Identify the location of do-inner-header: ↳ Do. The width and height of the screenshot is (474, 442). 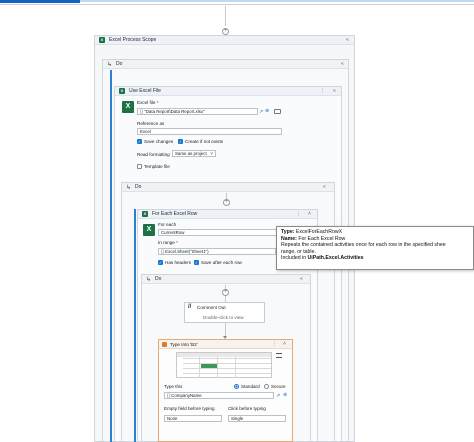
(228, 187).